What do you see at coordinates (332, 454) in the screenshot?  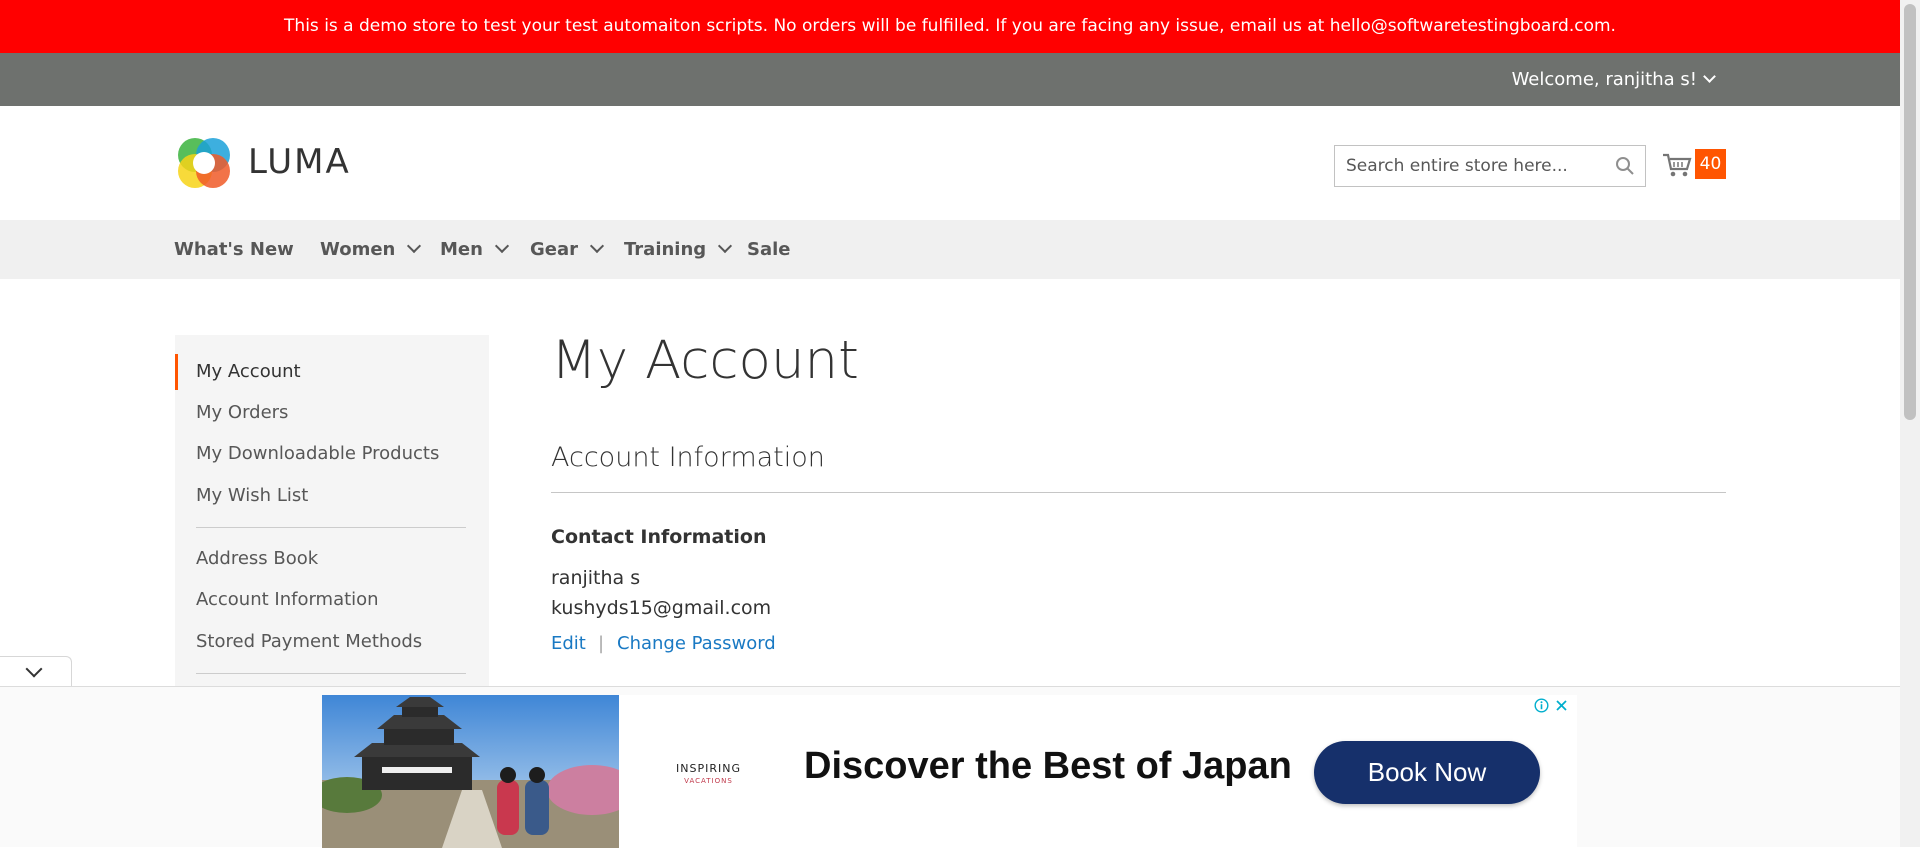 I see `sidebar-item-downloadable-products: My Downloadable Products` at bounding box center [332, 454].